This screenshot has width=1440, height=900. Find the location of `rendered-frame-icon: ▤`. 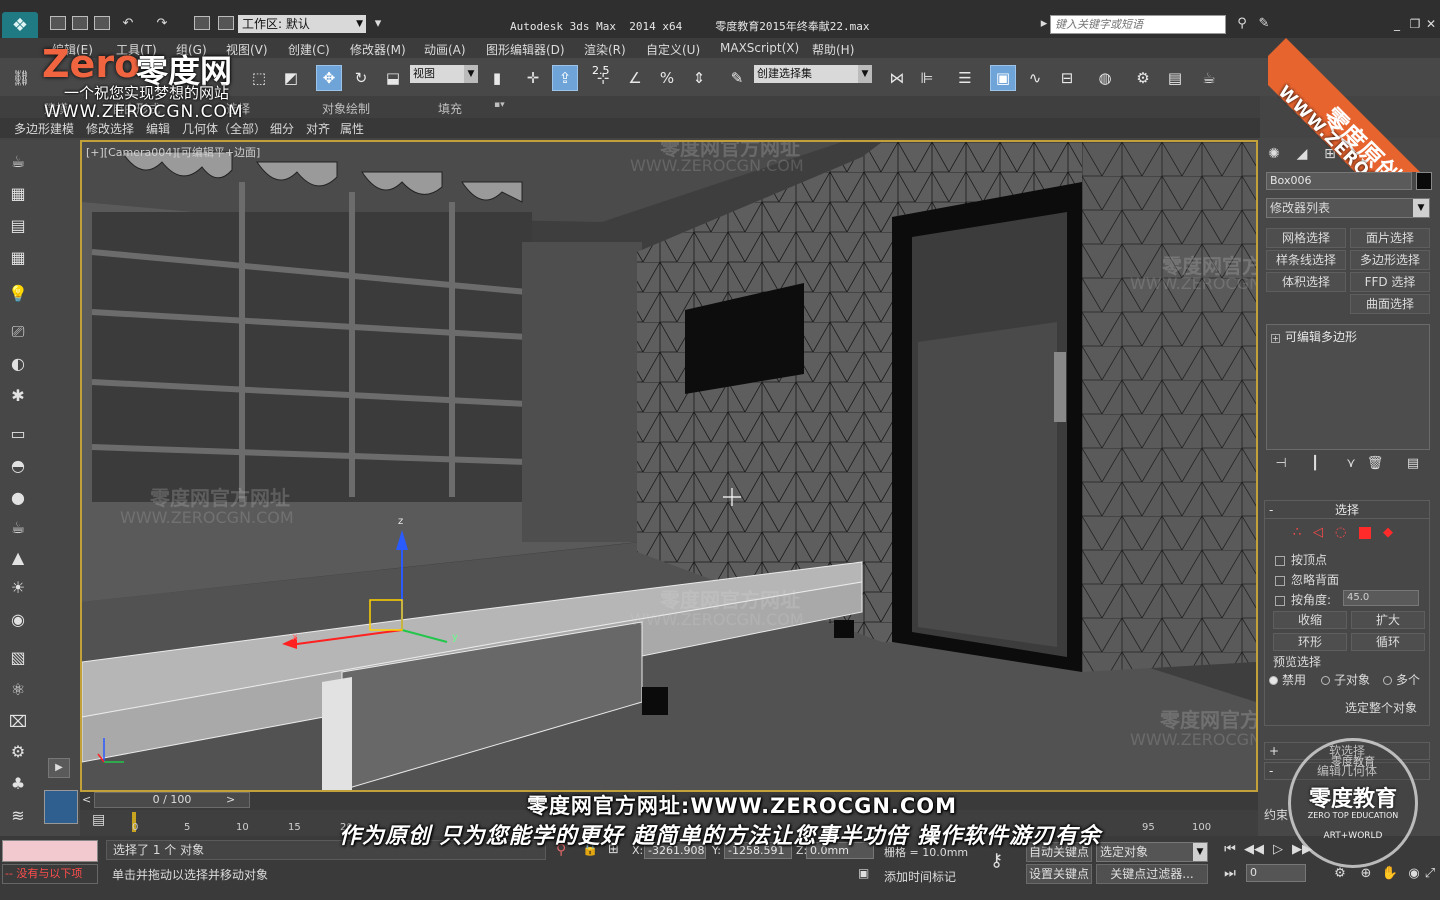

rendered-frame-icon: ▤ is located at coordinates (1175, 78).